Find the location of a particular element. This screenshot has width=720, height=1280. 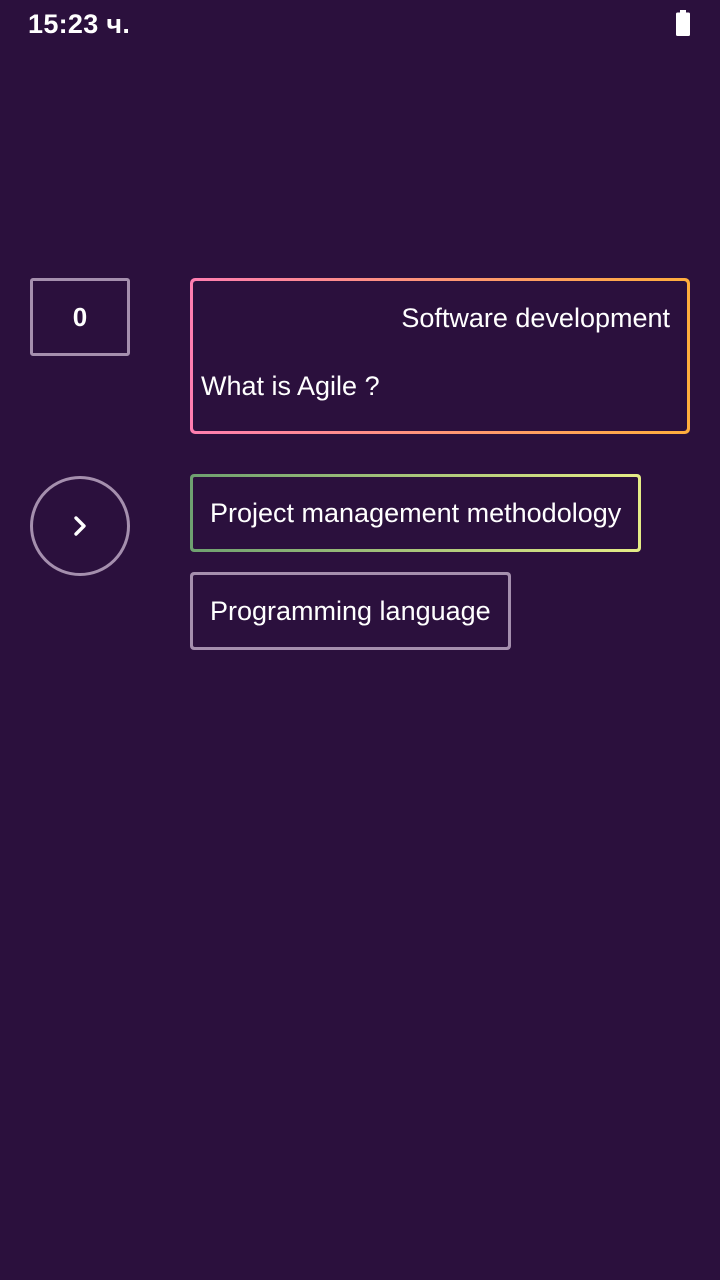

score-value: 0 is located at coordinates (80, 316).